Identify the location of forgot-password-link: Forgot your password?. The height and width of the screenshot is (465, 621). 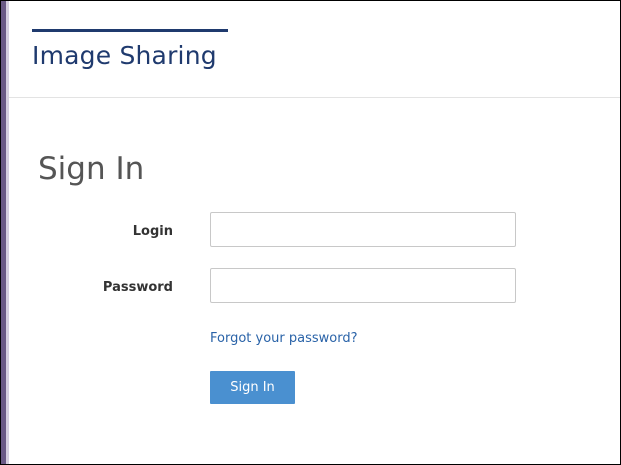
(284, 338).